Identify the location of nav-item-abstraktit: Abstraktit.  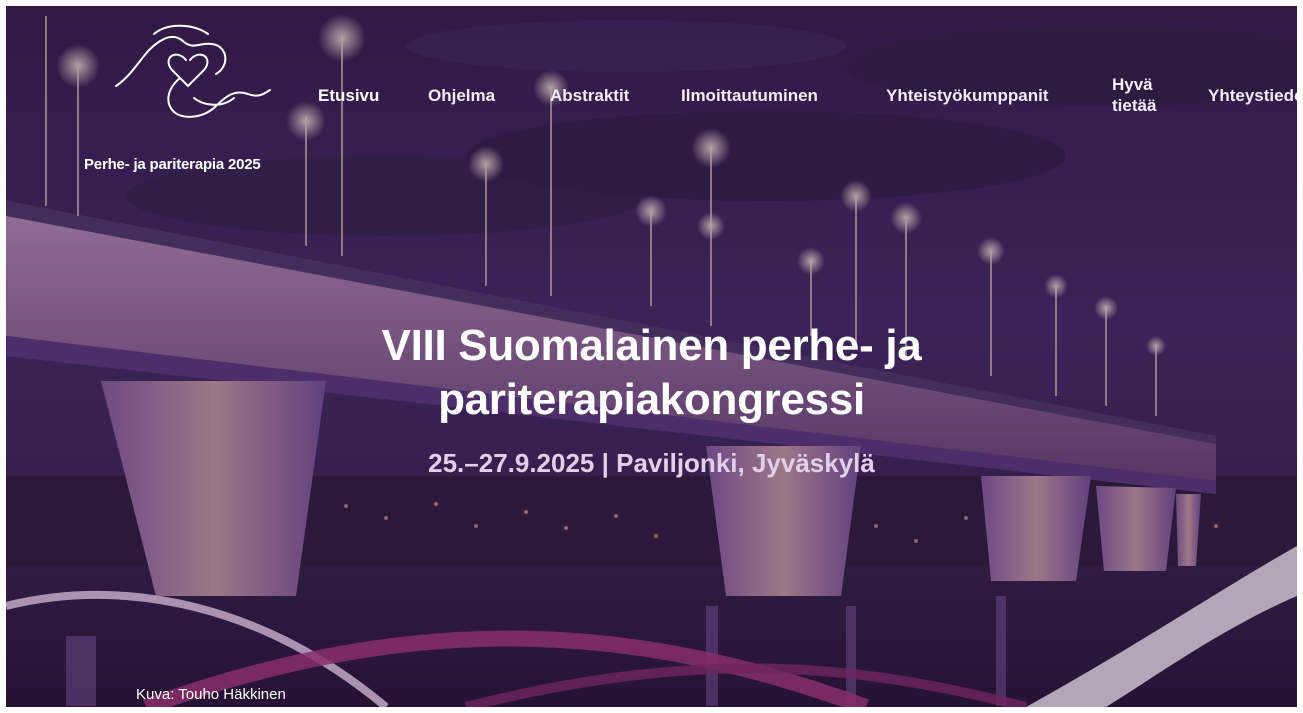
(589, 96).